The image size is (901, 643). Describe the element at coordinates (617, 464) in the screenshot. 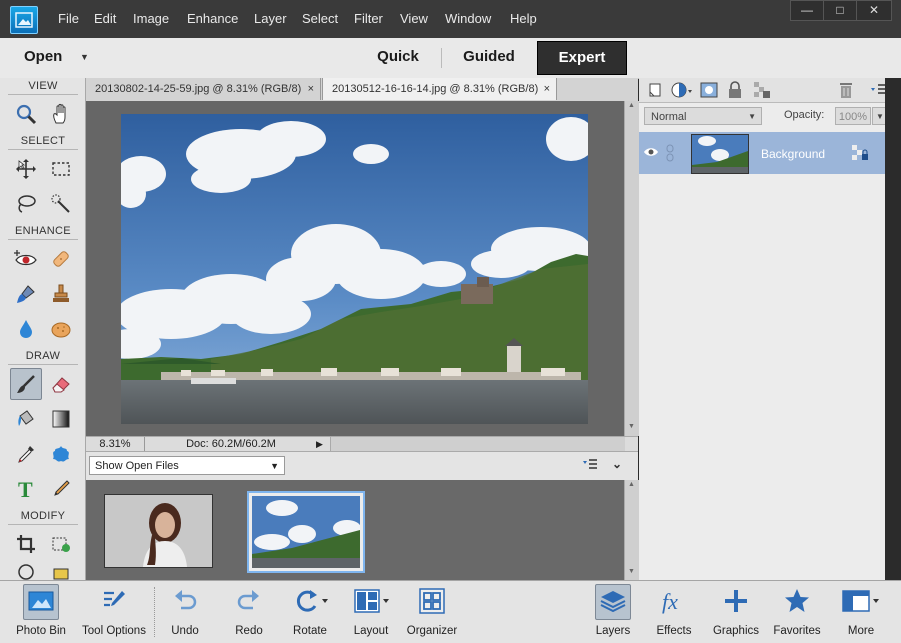

I see `collapse-bin-chevron-icon: ⌄` at that location.